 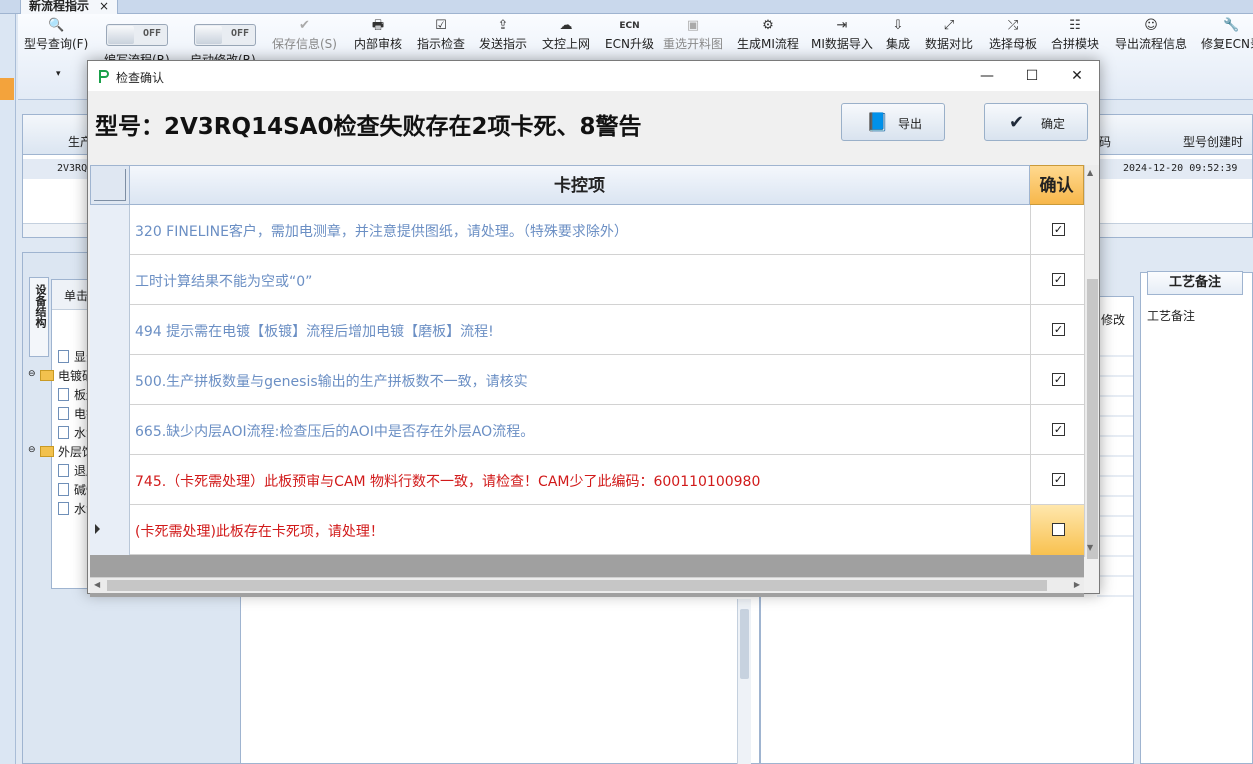 What do you see at coordinates (1105, 141) in the screenshot?
I see `col-code: 码` at bounding box center [1105, 141].